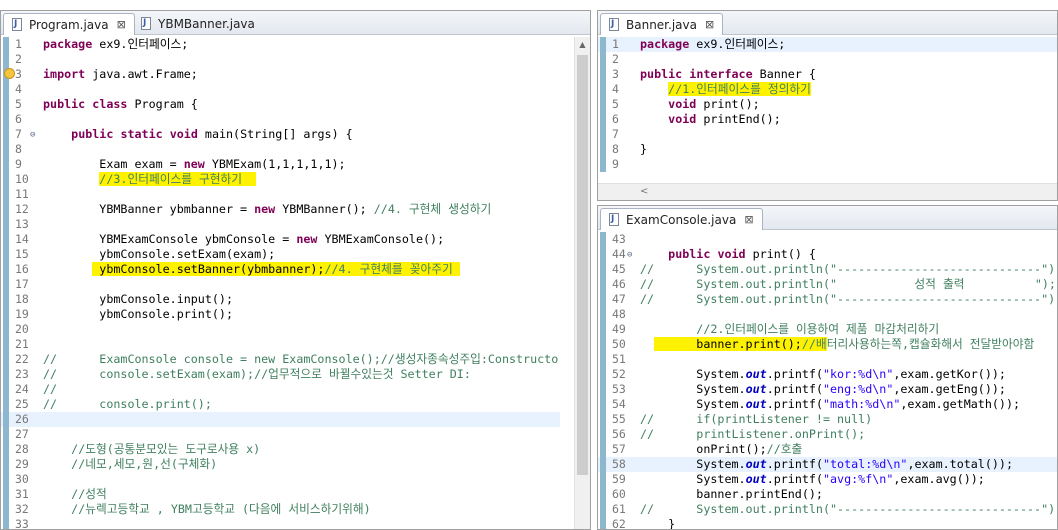 This screenshot has height=530, width=1058. What do you see at coordinates (295, 494) in the screenshot?
I see `code-line: 31 //성적` at bounding box center [295, 494].